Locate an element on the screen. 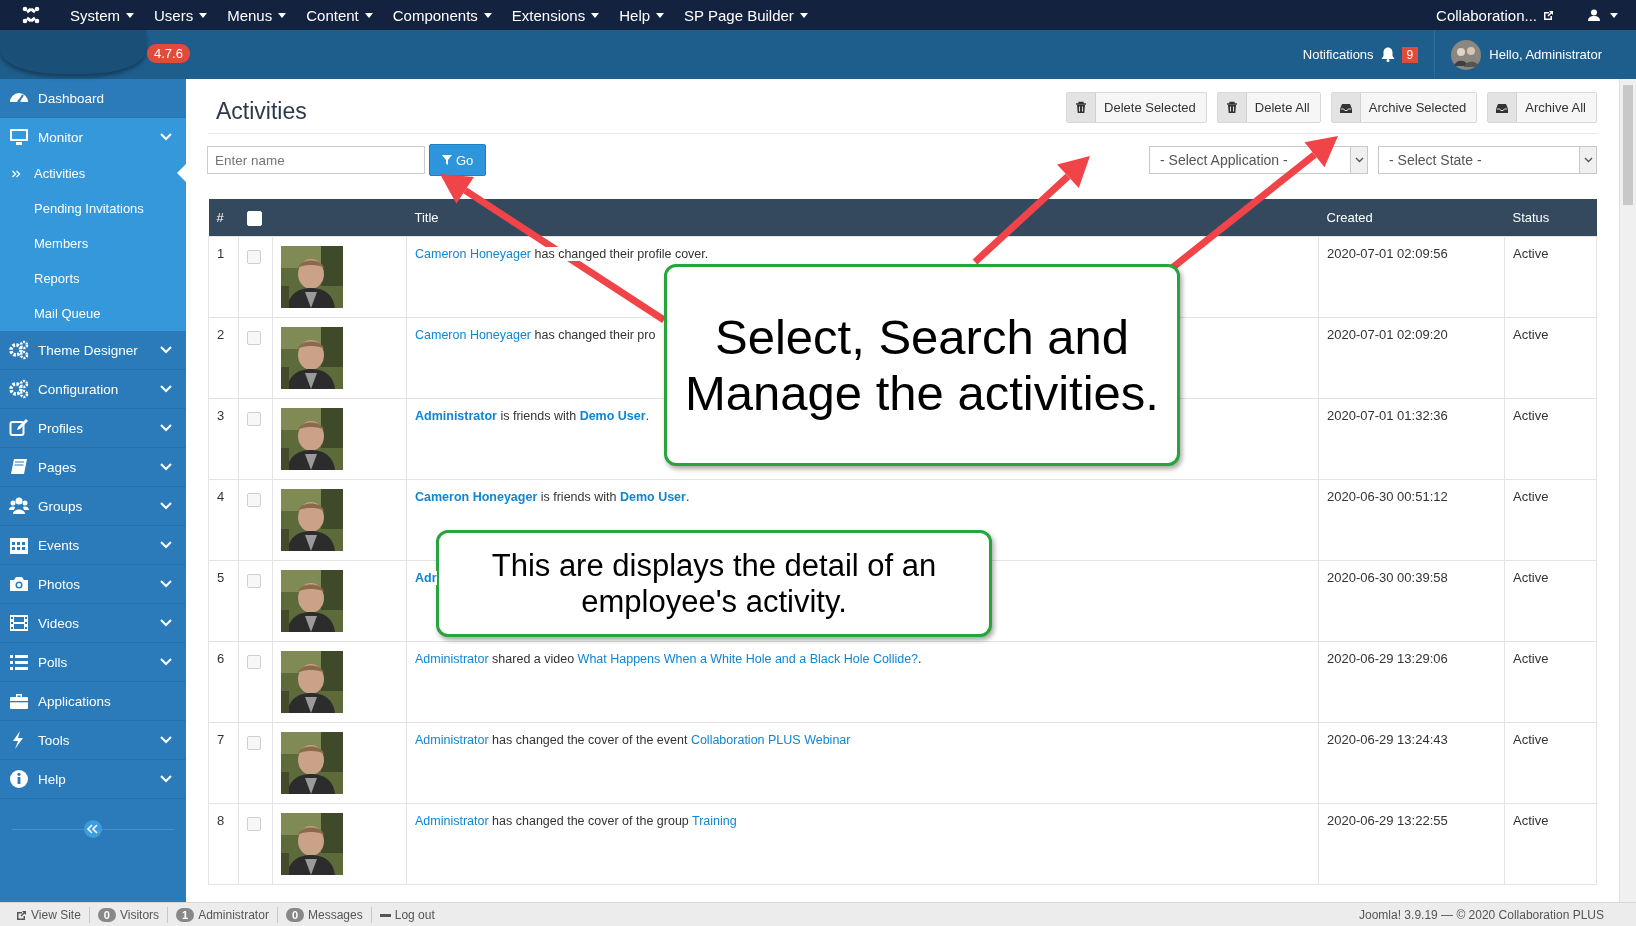 The width and height of the screenshot is (1636, 926). minus-icon is located at coordinates (385, 915).